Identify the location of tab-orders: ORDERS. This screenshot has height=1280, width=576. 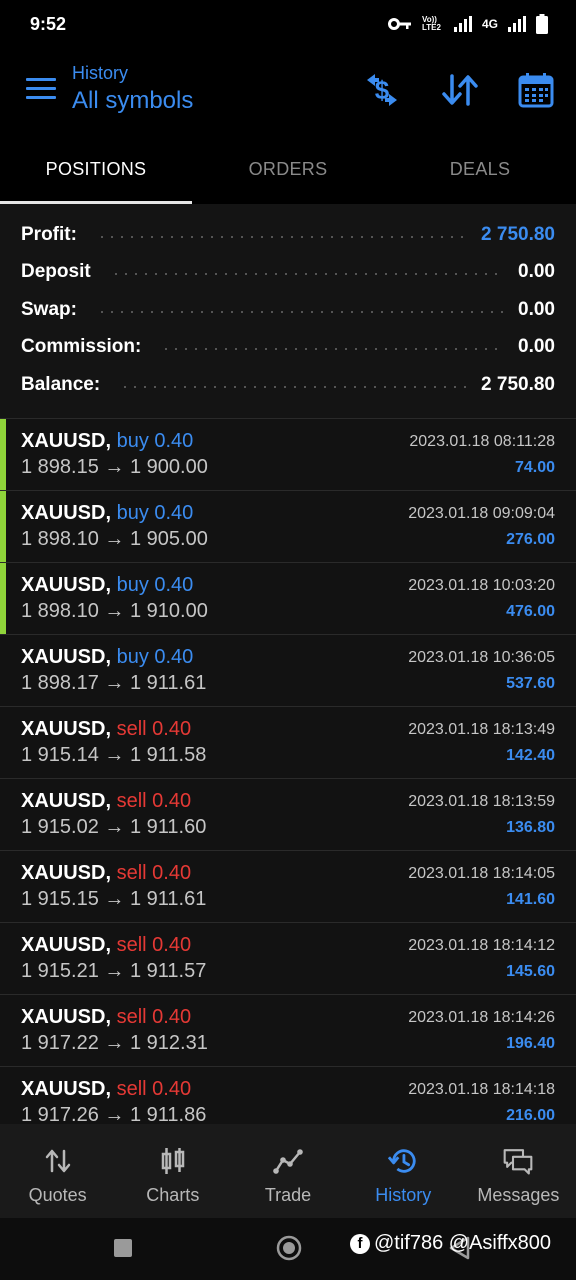
(288, 171).